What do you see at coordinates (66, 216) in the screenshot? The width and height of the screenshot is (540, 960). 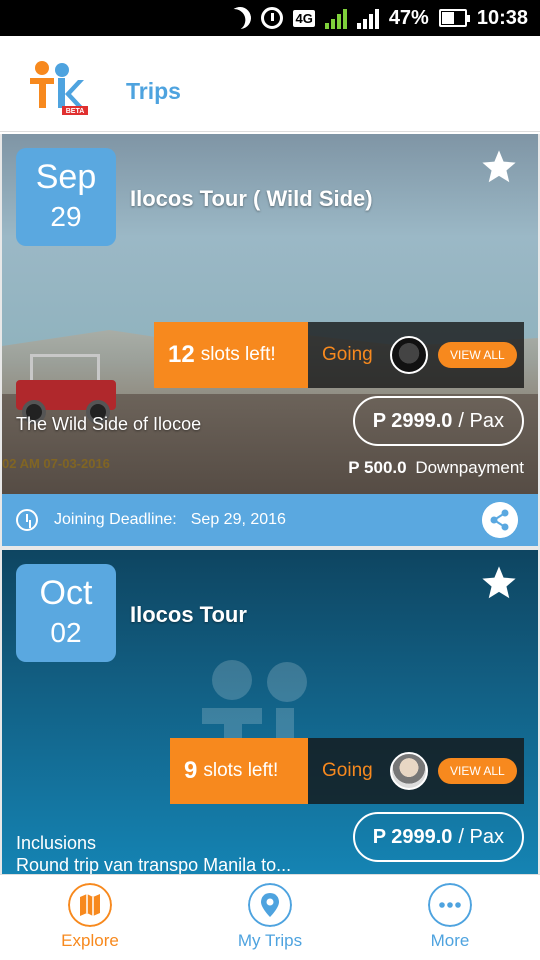 I see `date-day: 29` at bounding box center [66, 216].